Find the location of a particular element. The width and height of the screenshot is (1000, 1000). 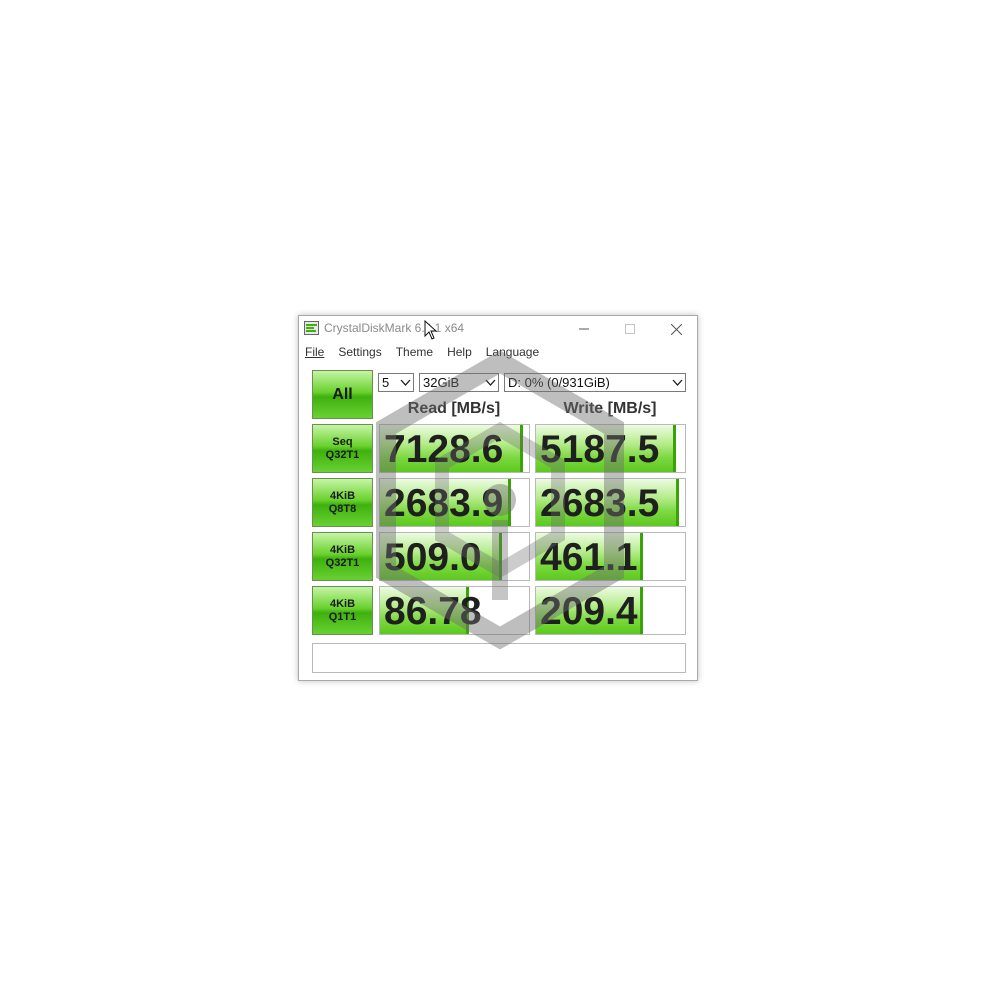

menu-file-label: File is located at coordinates (315, 352).